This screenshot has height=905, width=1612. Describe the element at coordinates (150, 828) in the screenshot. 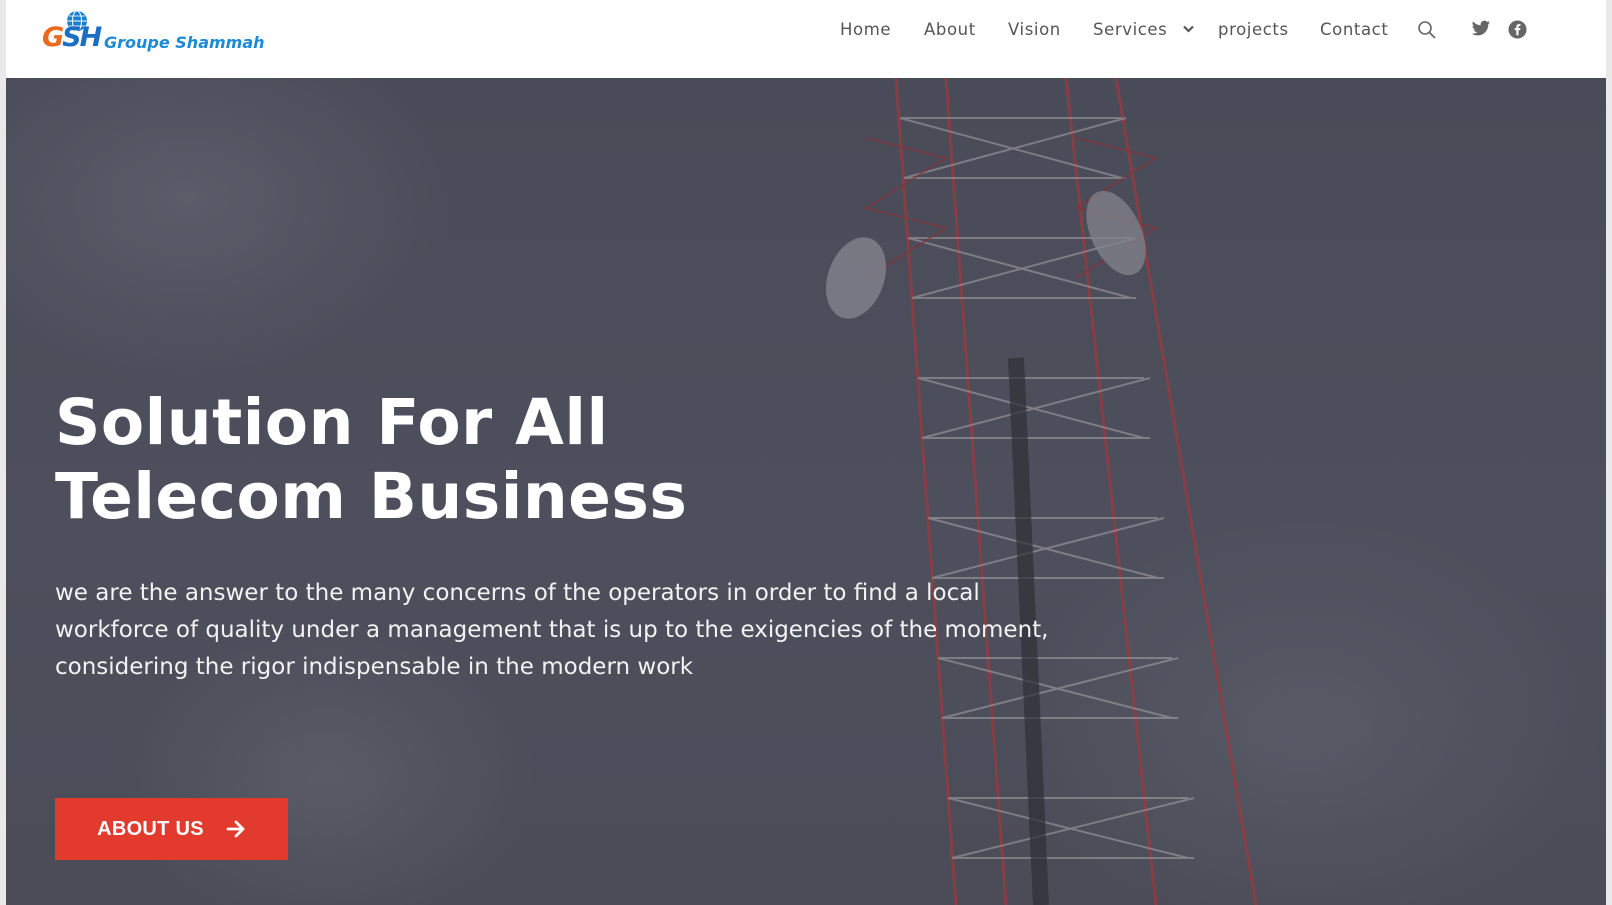

I see `about-us-button-label: ABOUT US` at that location.